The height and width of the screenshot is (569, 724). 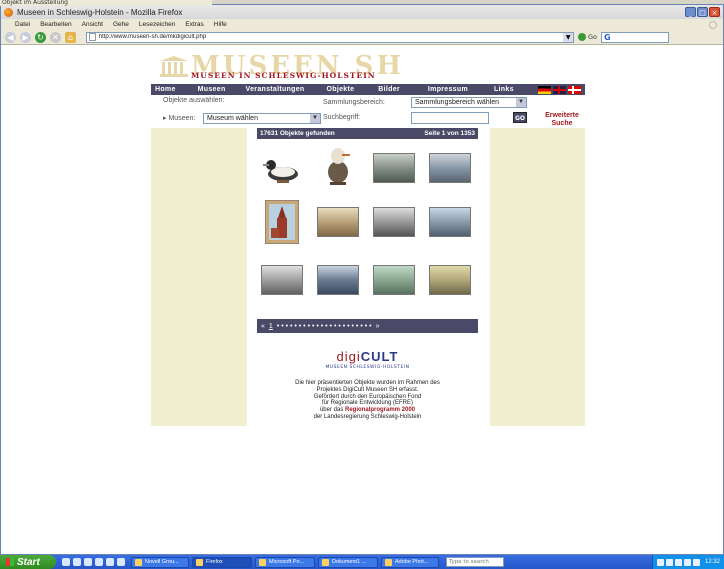 I want to click on menu-ansicht: Ansicht, so click(x=92, y=24).